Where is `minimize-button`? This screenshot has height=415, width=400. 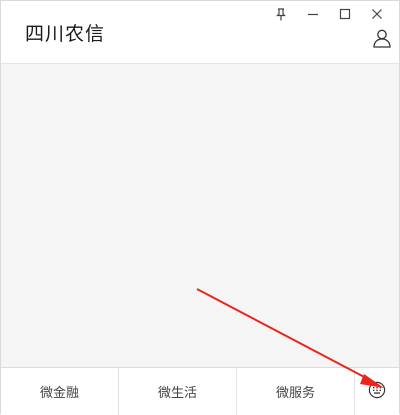 minimize-button is located at coordinates (313, 14).